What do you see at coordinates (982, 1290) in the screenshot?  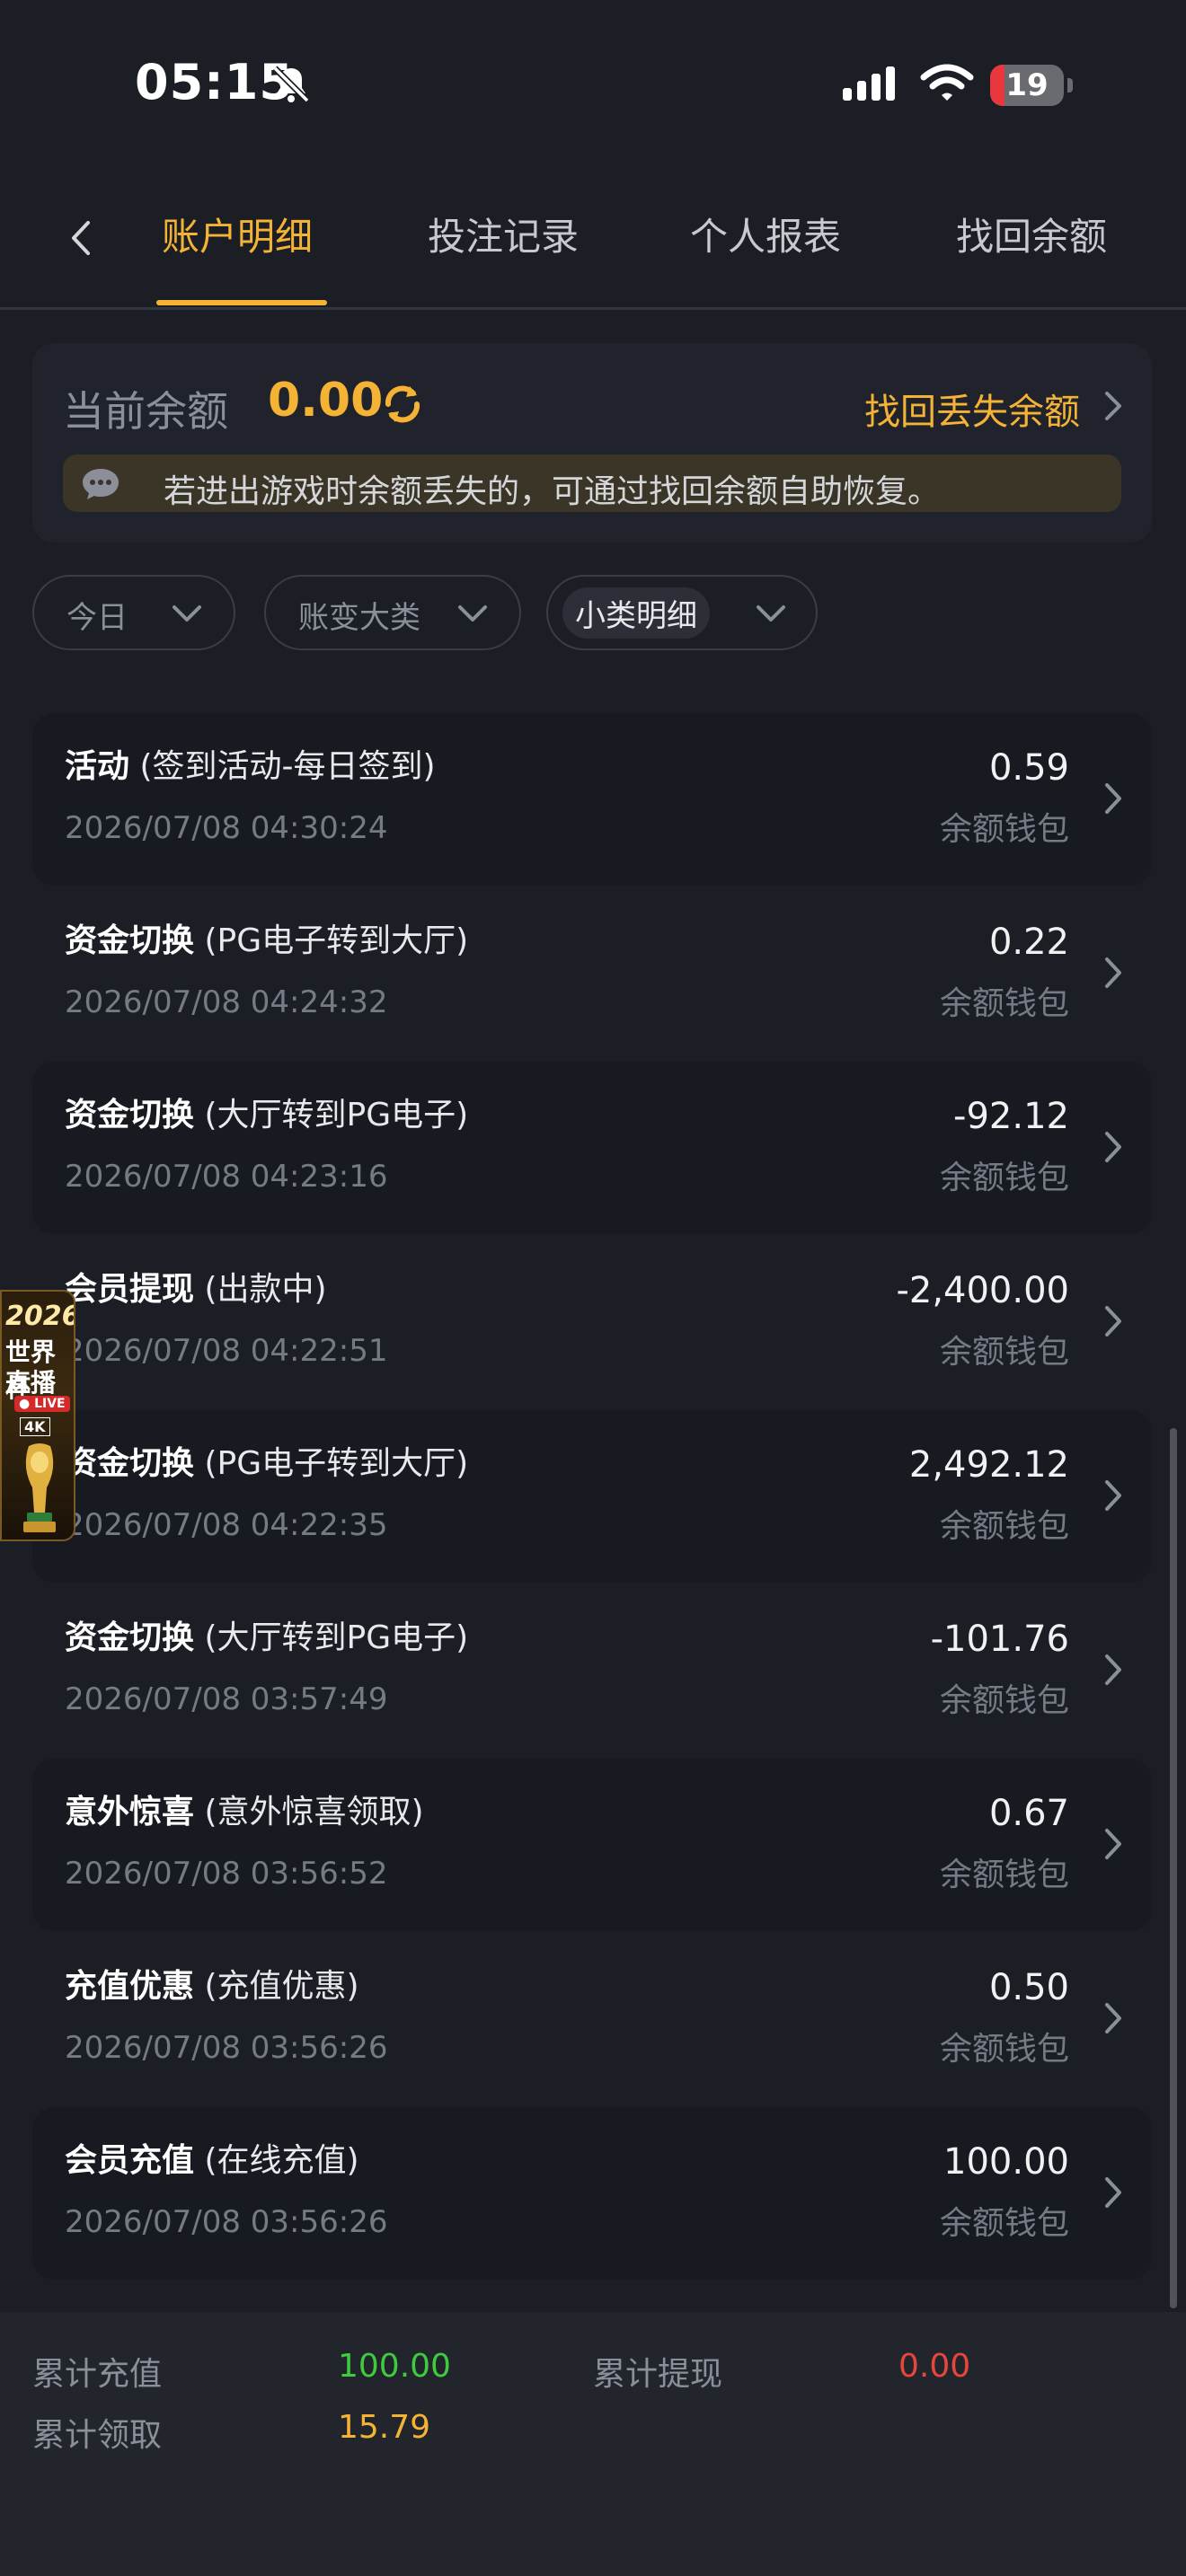 I see `transaction-amount: -2,400.00` at bounding box center [982, 1290].